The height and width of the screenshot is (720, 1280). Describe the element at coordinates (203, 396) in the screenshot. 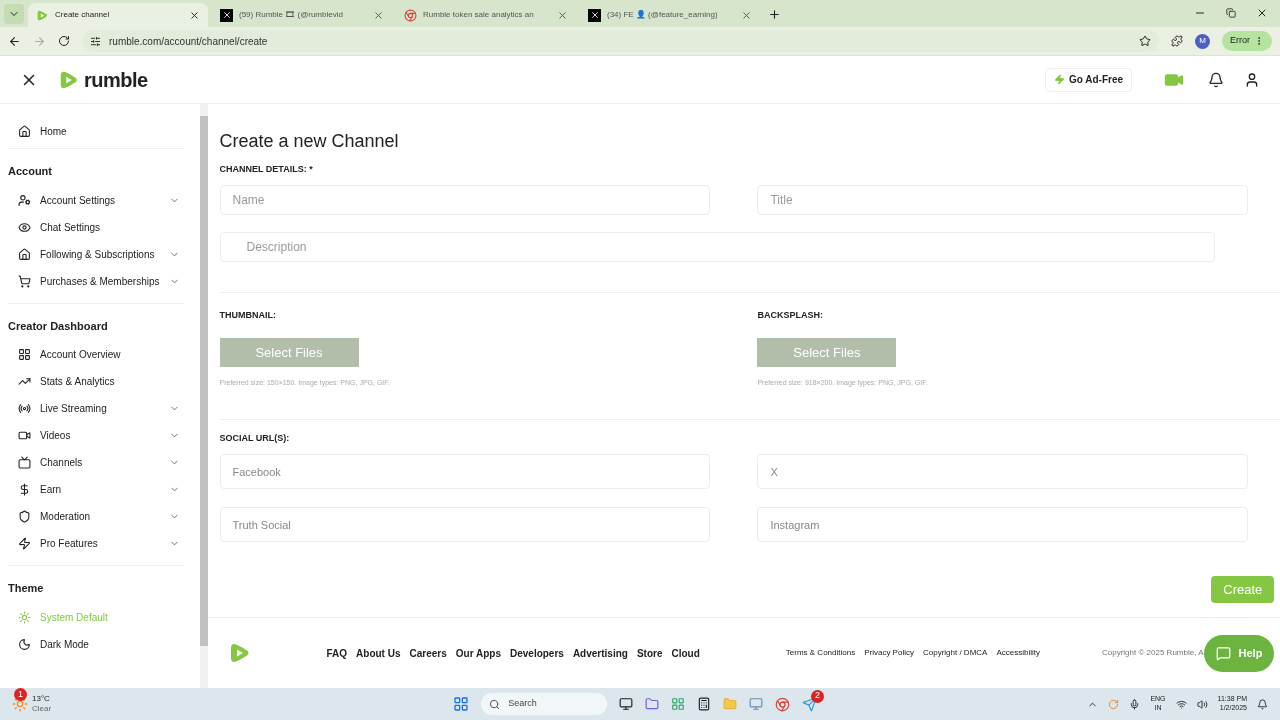

I see `scrollbar` at that location.